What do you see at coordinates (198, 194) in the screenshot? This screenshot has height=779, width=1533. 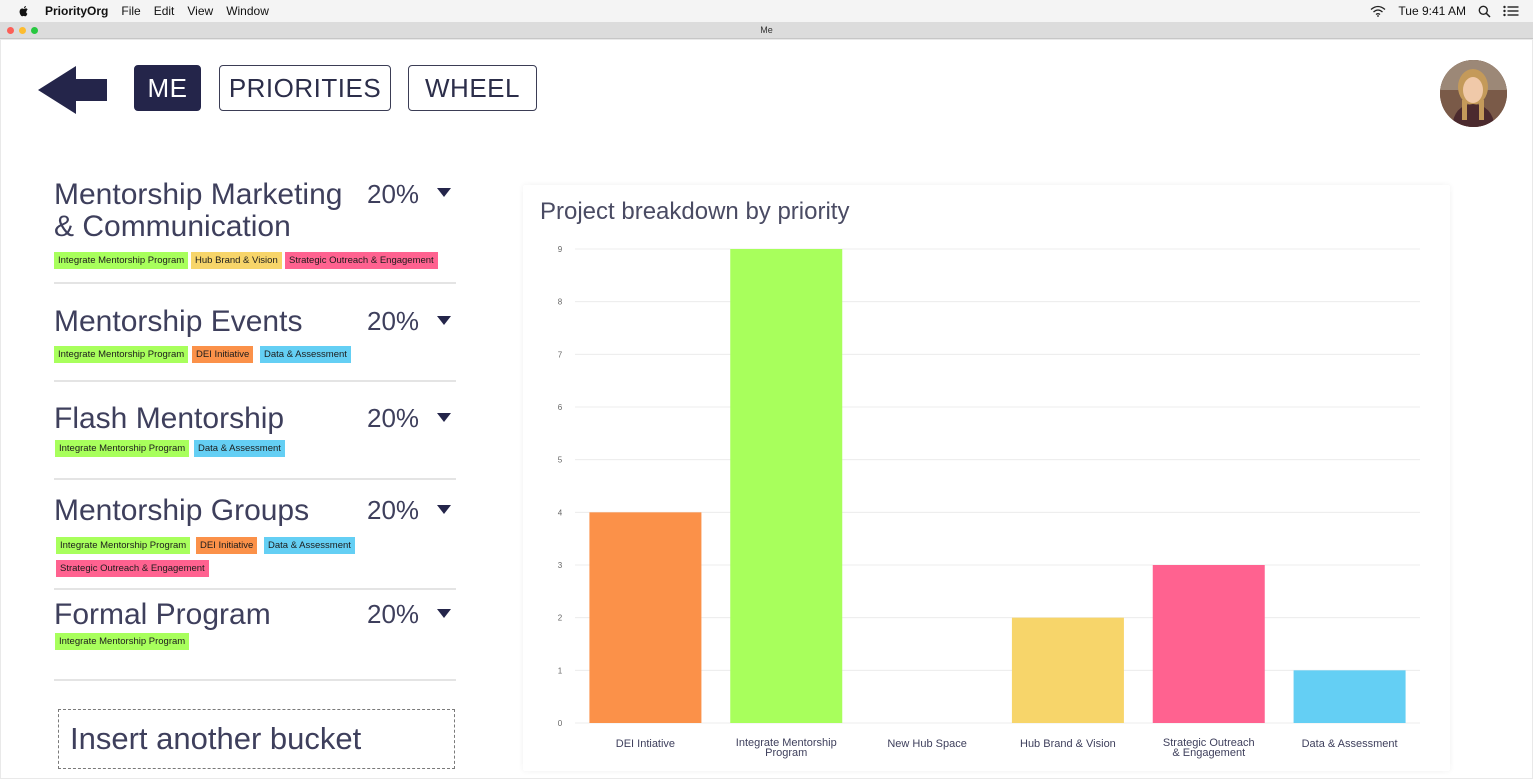 I see `bucket-title-line1: Mentorship Marketing` at bounding box center [198, 194].